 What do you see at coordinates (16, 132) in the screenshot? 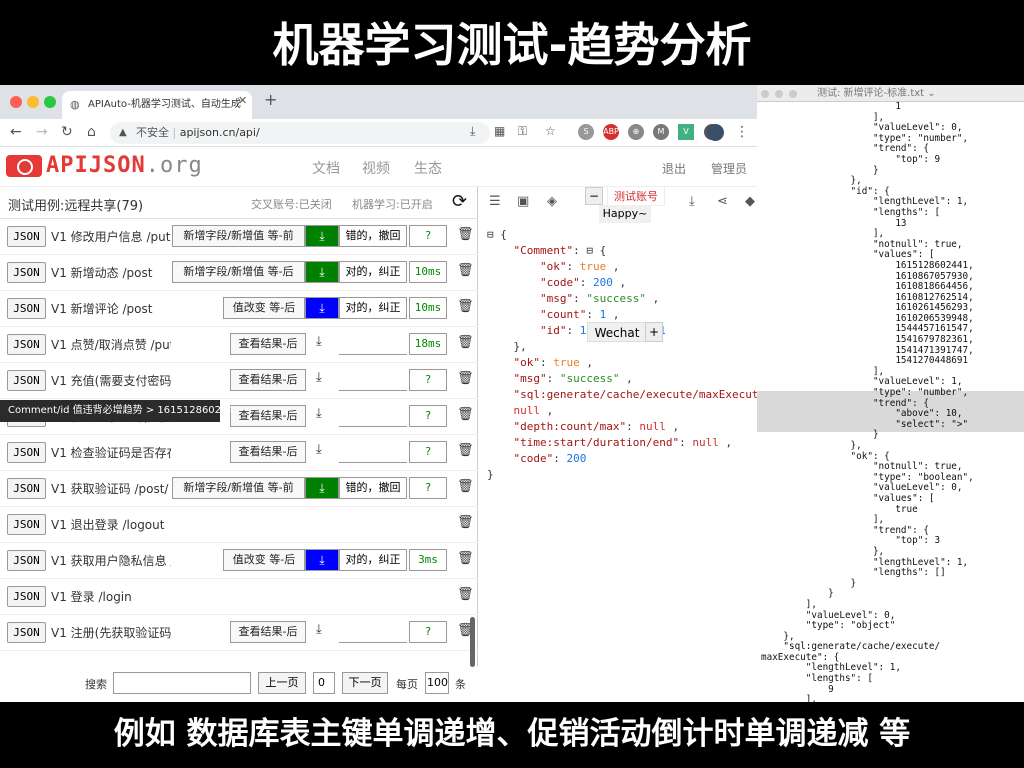
I see `back-icon: ←` at bounding box center [16, 132].